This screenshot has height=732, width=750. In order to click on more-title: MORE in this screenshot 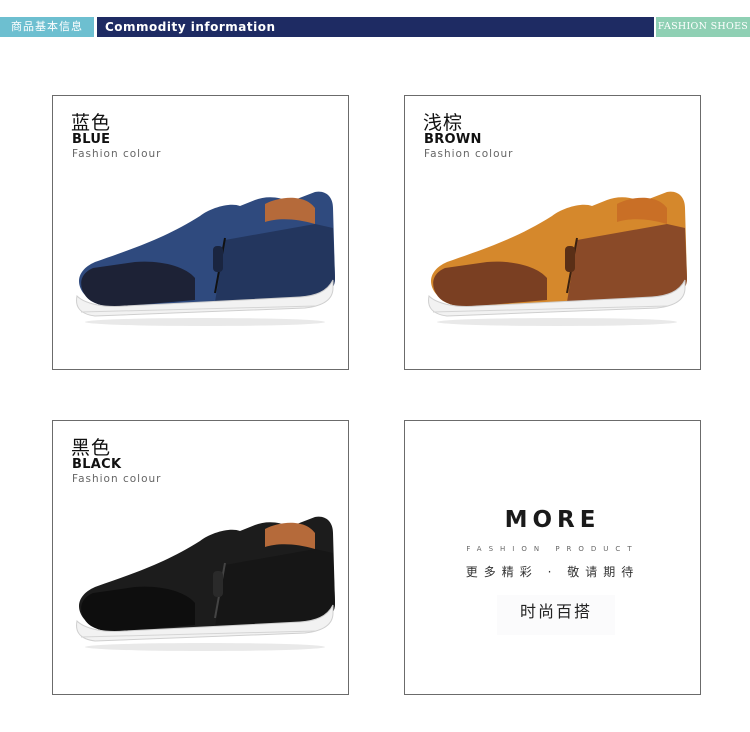, I will do `click(552, 520)`.